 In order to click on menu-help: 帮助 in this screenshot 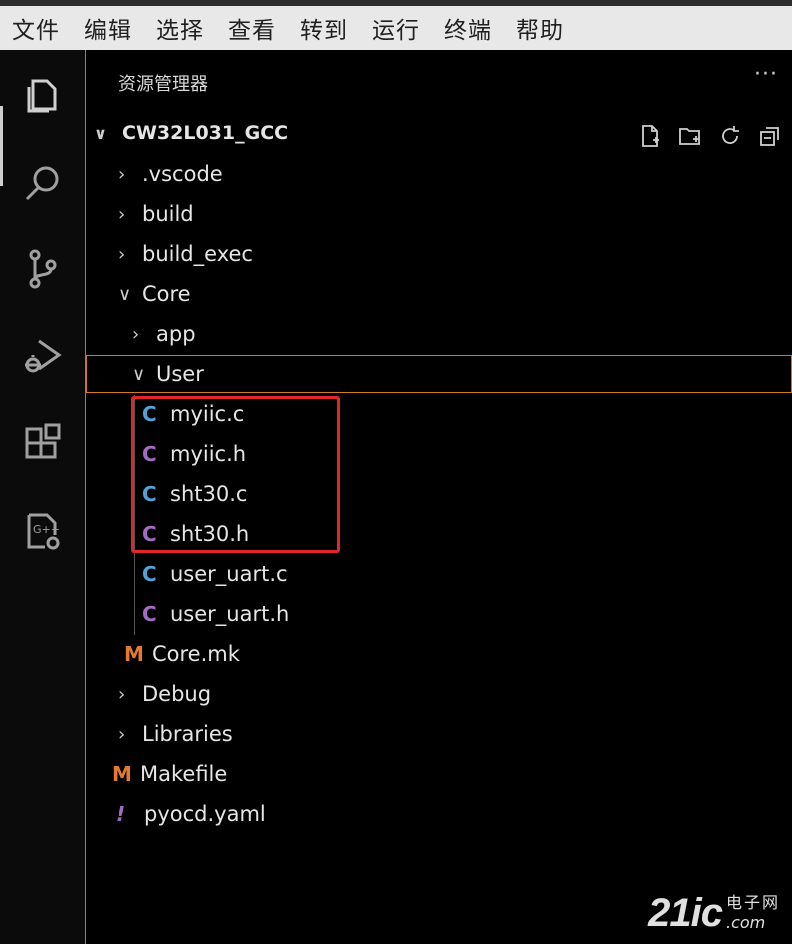, I will do `click(540, 28)`.